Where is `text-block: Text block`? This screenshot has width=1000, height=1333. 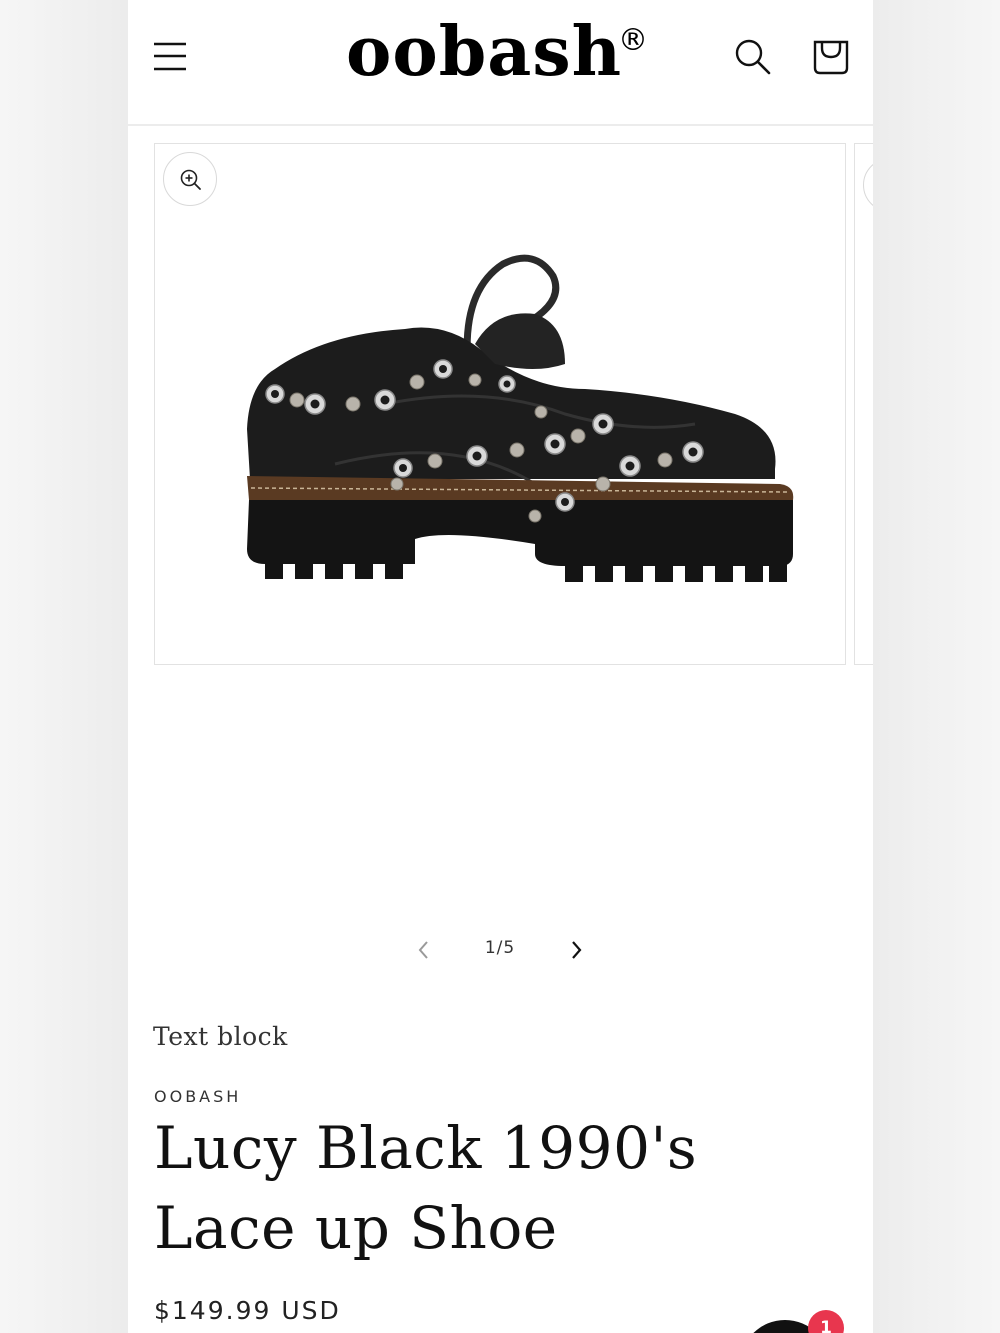 text-block: Text block is located at coordinates (220, 1036).